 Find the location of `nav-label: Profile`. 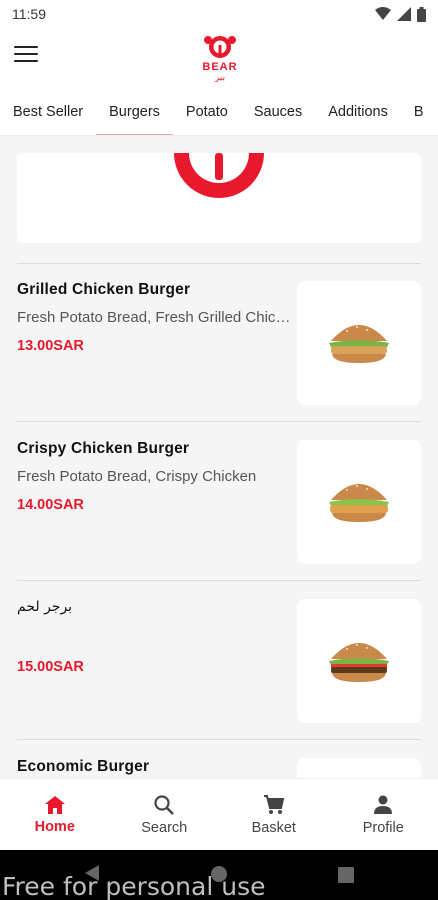

nav-label: Profile is located at coordinates (383, 827).